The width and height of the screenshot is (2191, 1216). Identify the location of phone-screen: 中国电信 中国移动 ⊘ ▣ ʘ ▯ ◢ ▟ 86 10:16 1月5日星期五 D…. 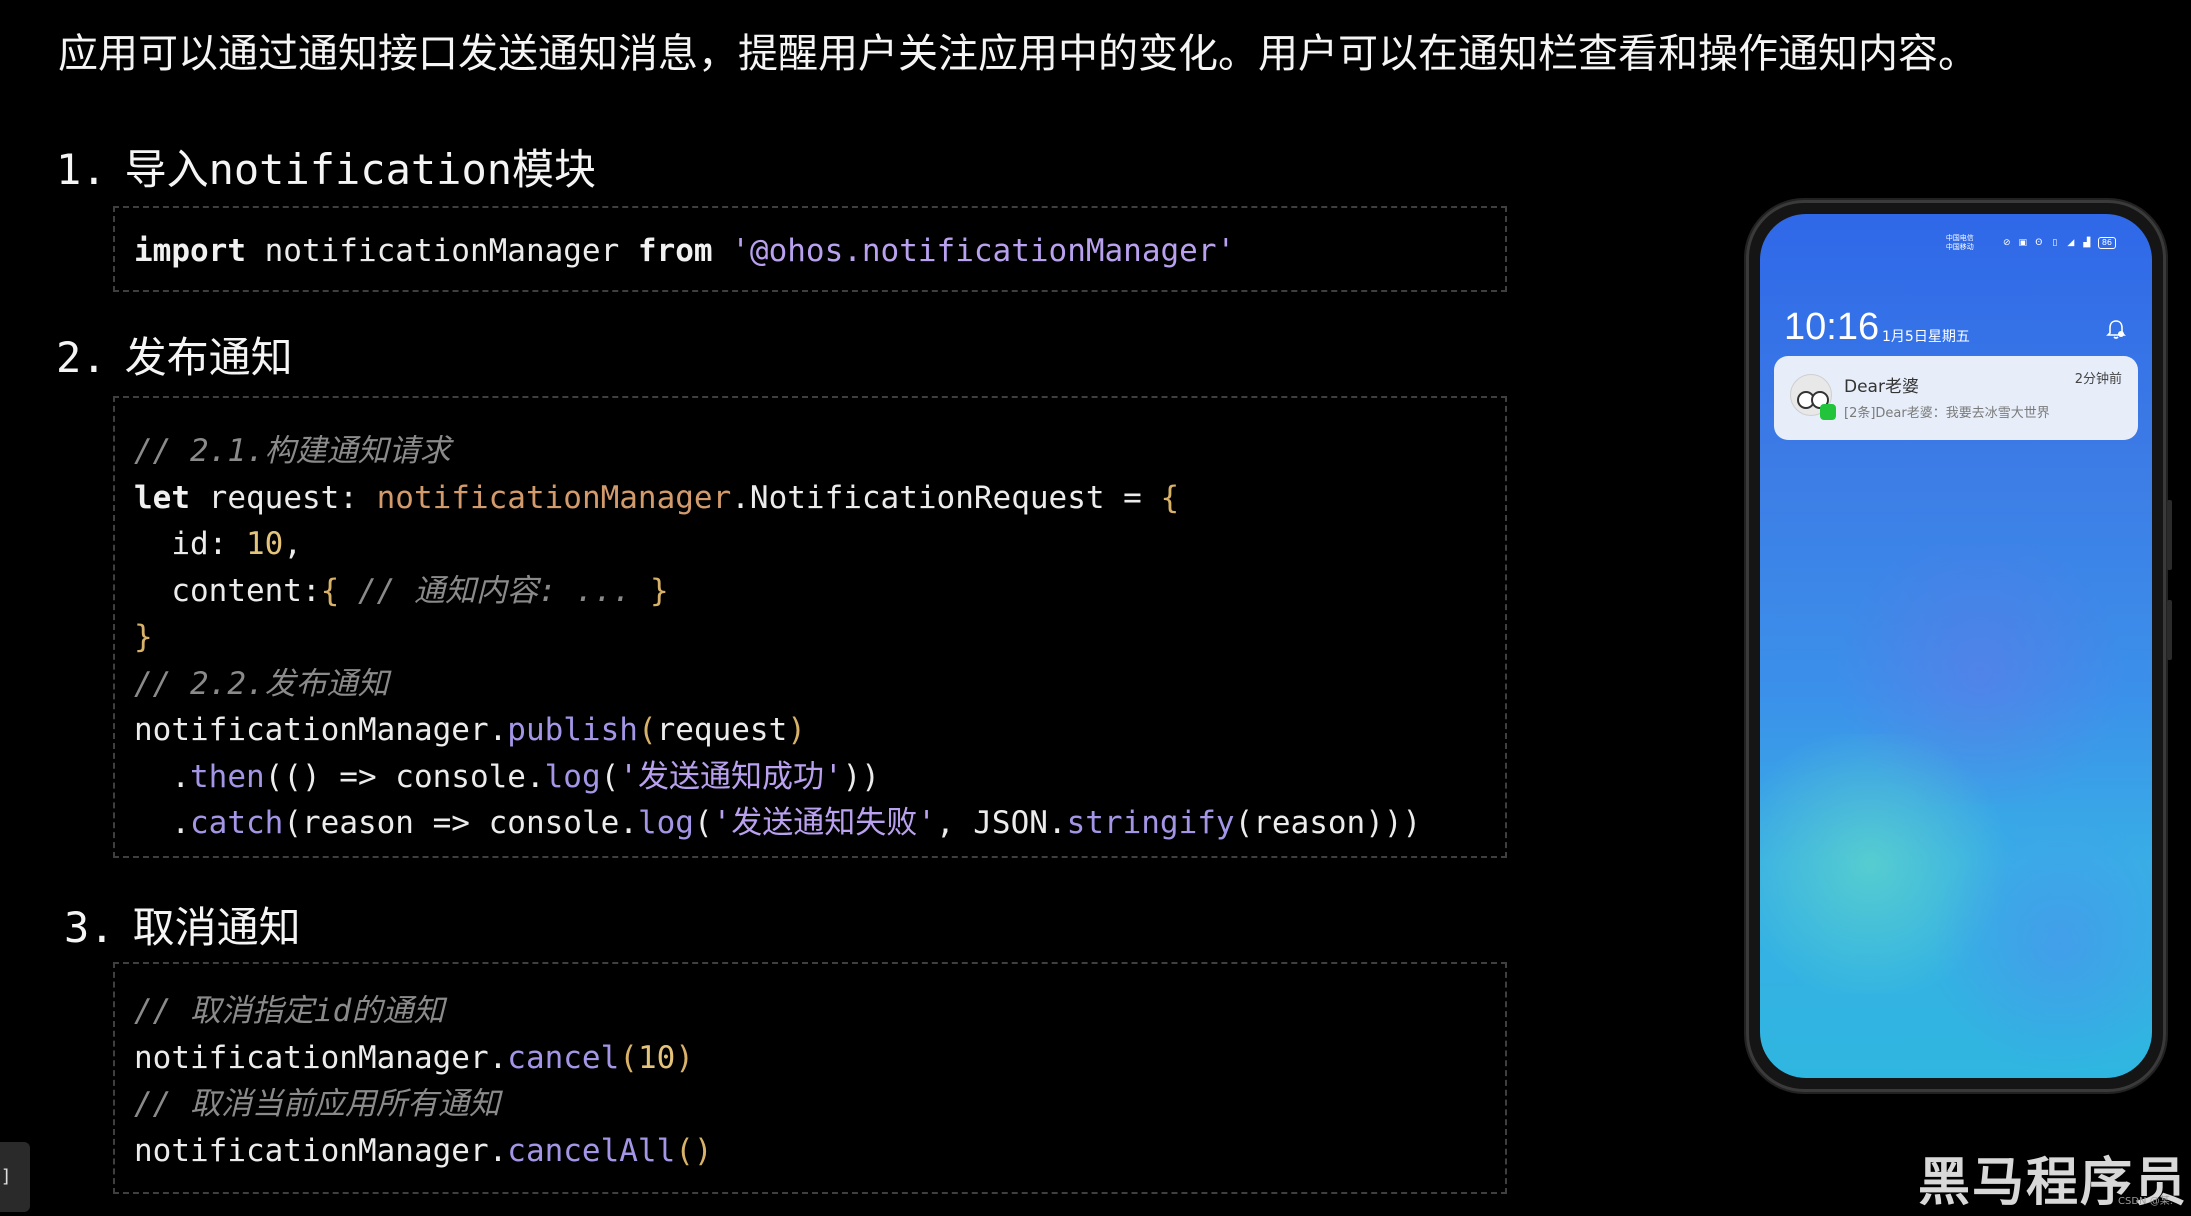
(1956, 646).